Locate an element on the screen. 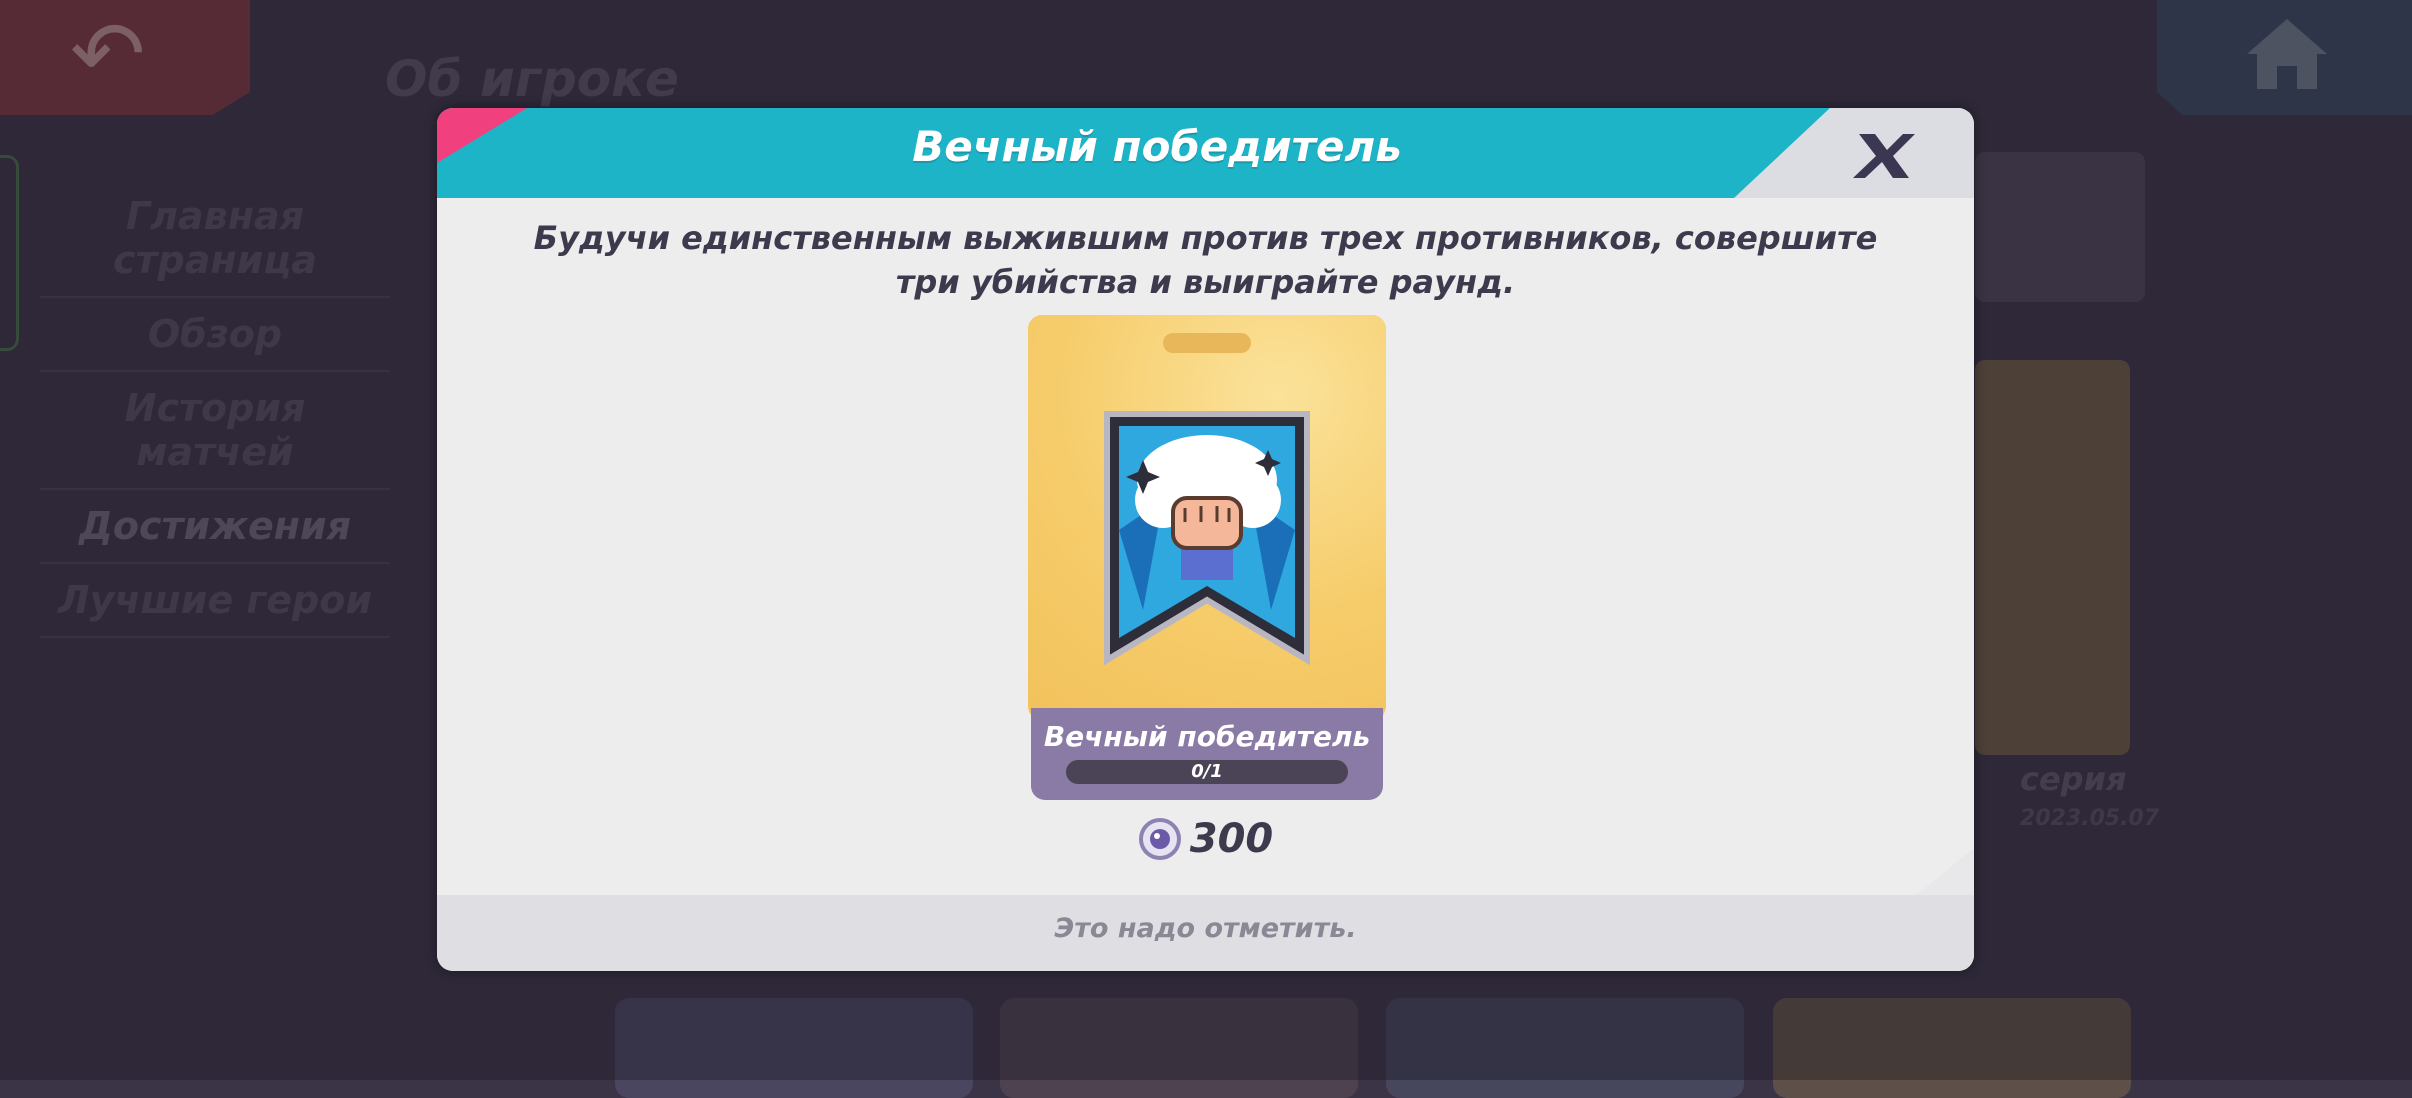  achievement-name: Вечный победитель is located at coordinates (1207, 736).